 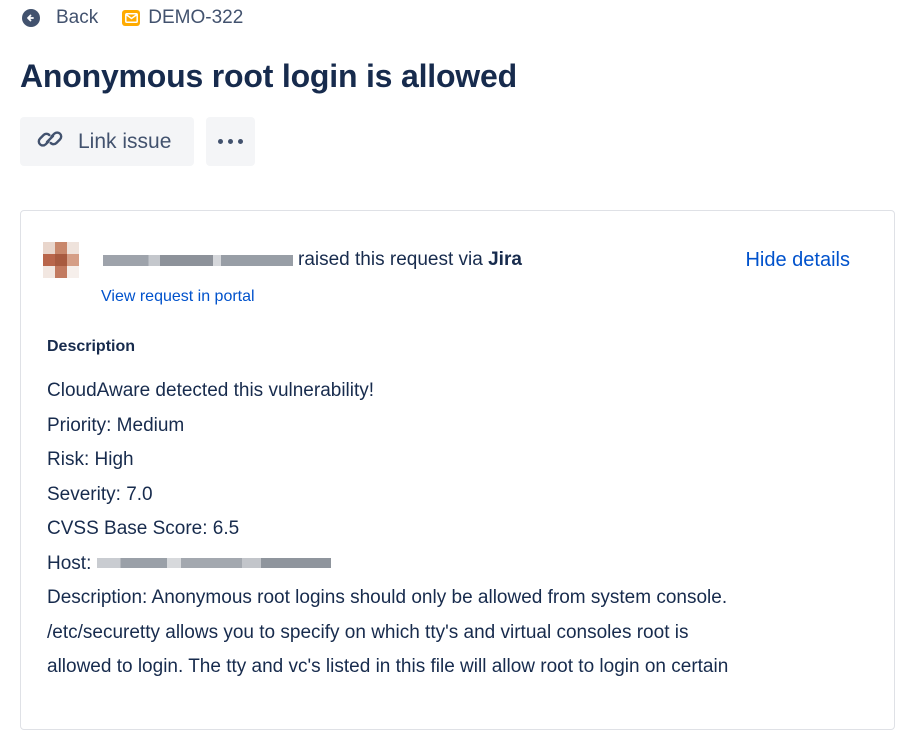 I want to click on raised-via-text: raised this request via Jira, so click(x=410, y=260).